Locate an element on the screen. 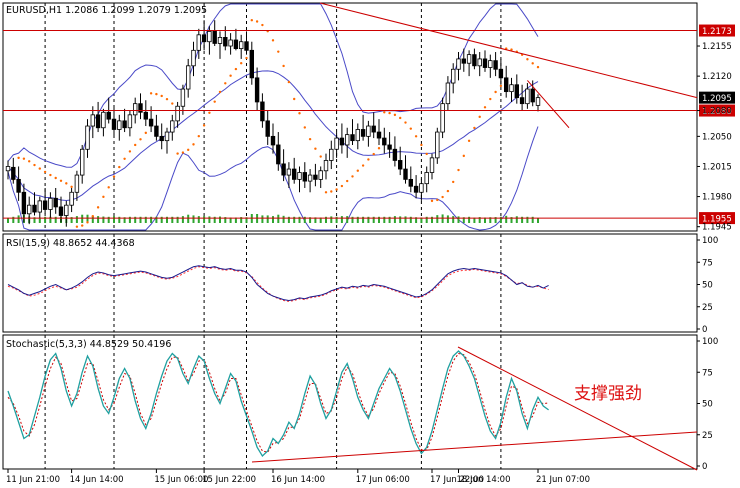  price-tick-label: 1.2015 is located at coordinates (717, 167).